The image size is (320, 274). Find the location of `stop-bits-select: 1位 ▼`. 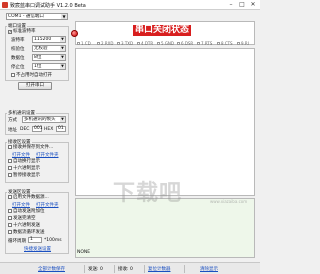

stop-bits-select: 1位 ▼ is located at coordinates (49, 66).